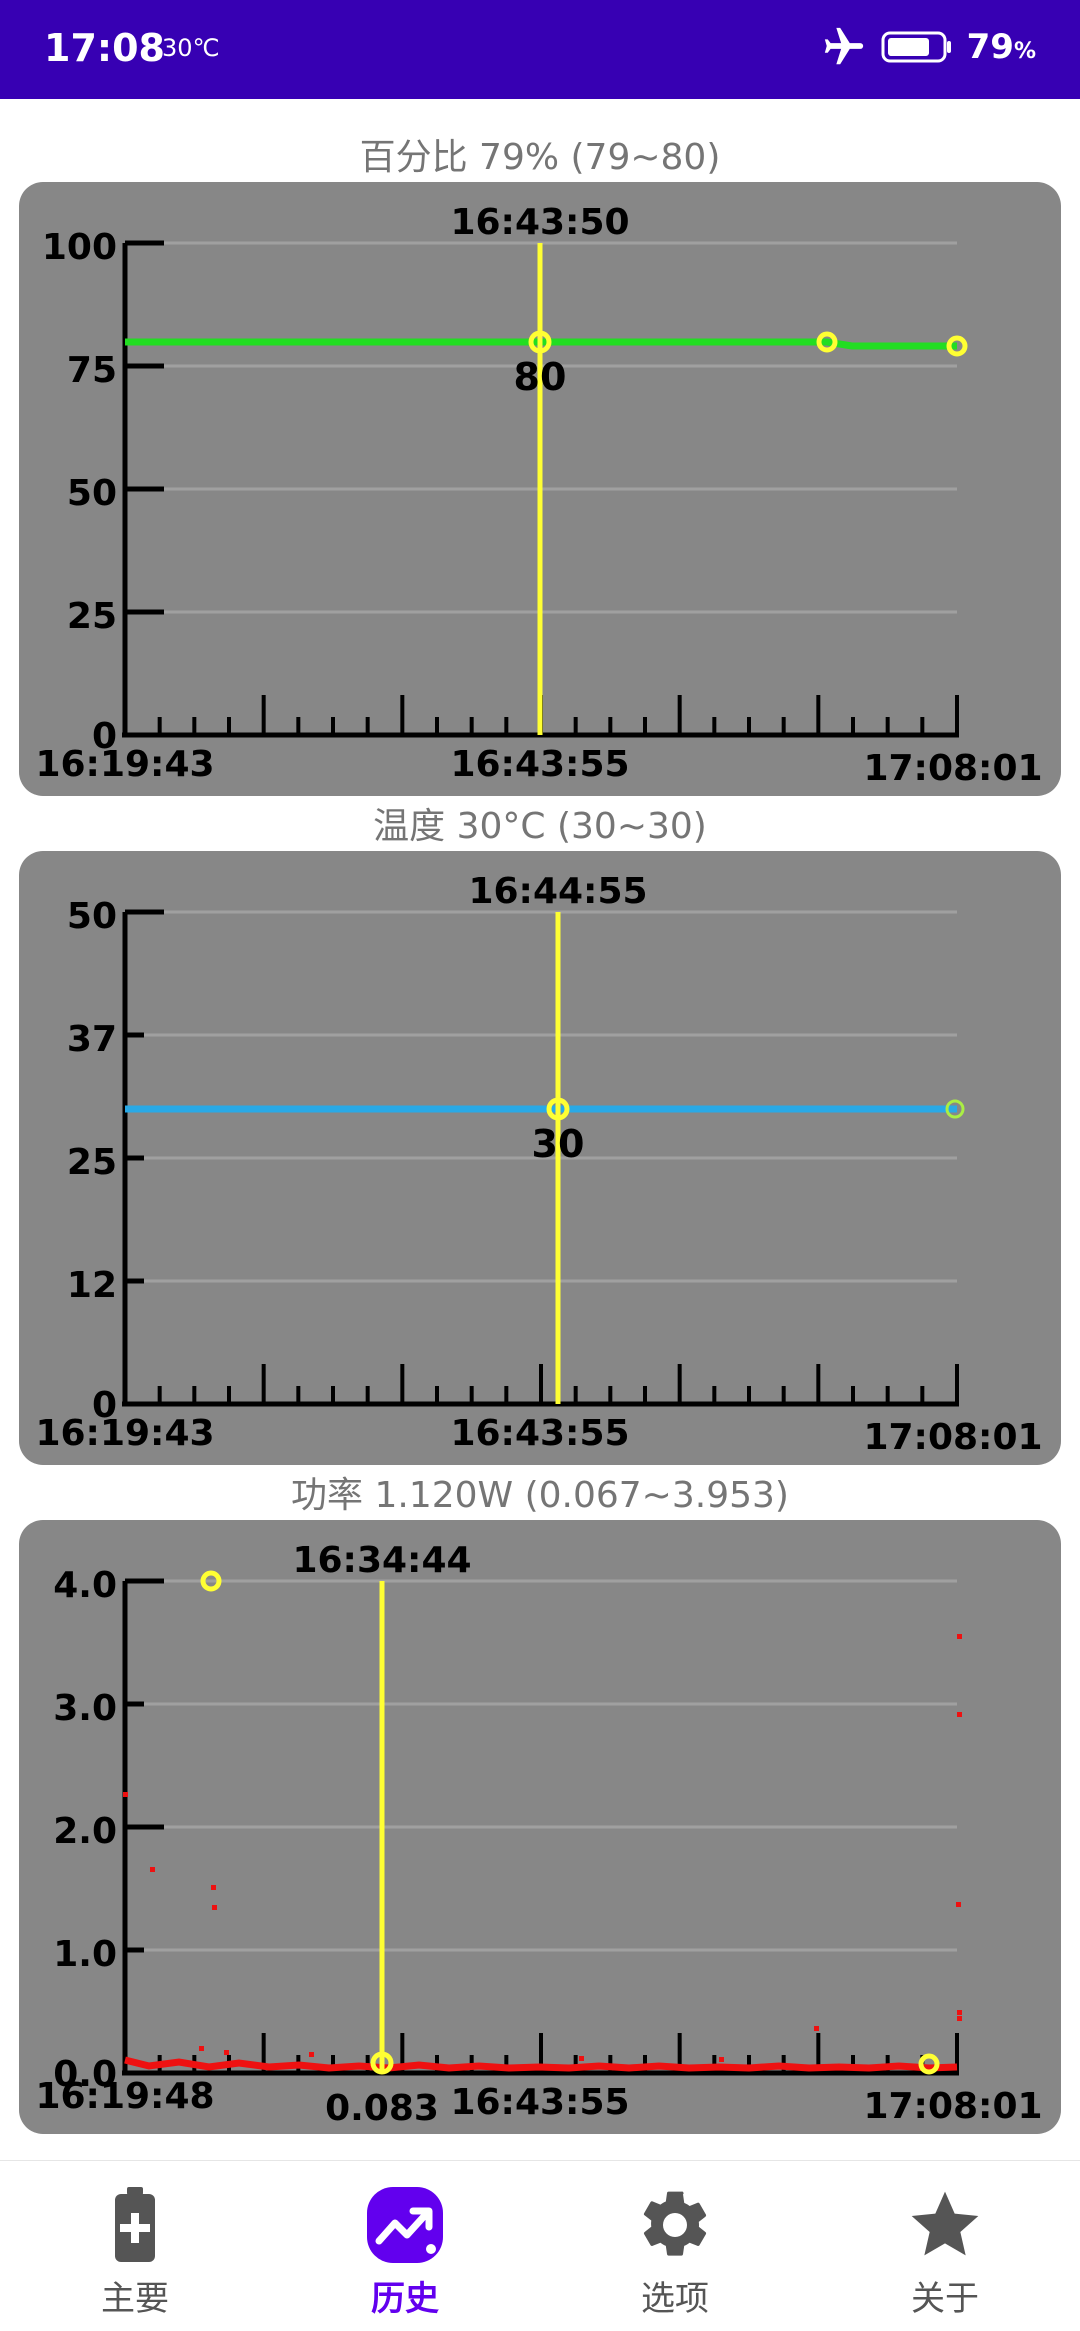 The width and height of the screenshot is (1080, 2331). What do you see at coordinates (135, 2224) in the screenshot?
I see `battery-icon` at bounding box center [135, 2224].